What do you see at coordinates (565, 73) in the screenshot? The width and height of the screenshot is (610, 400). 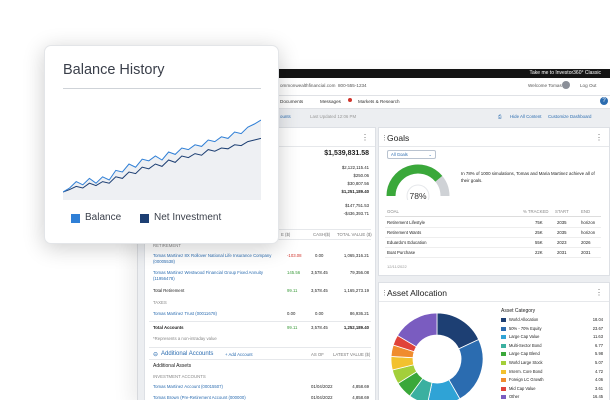 I see `classic-link: Take me to Investor360° Classic` at bounding box center [565, 73].